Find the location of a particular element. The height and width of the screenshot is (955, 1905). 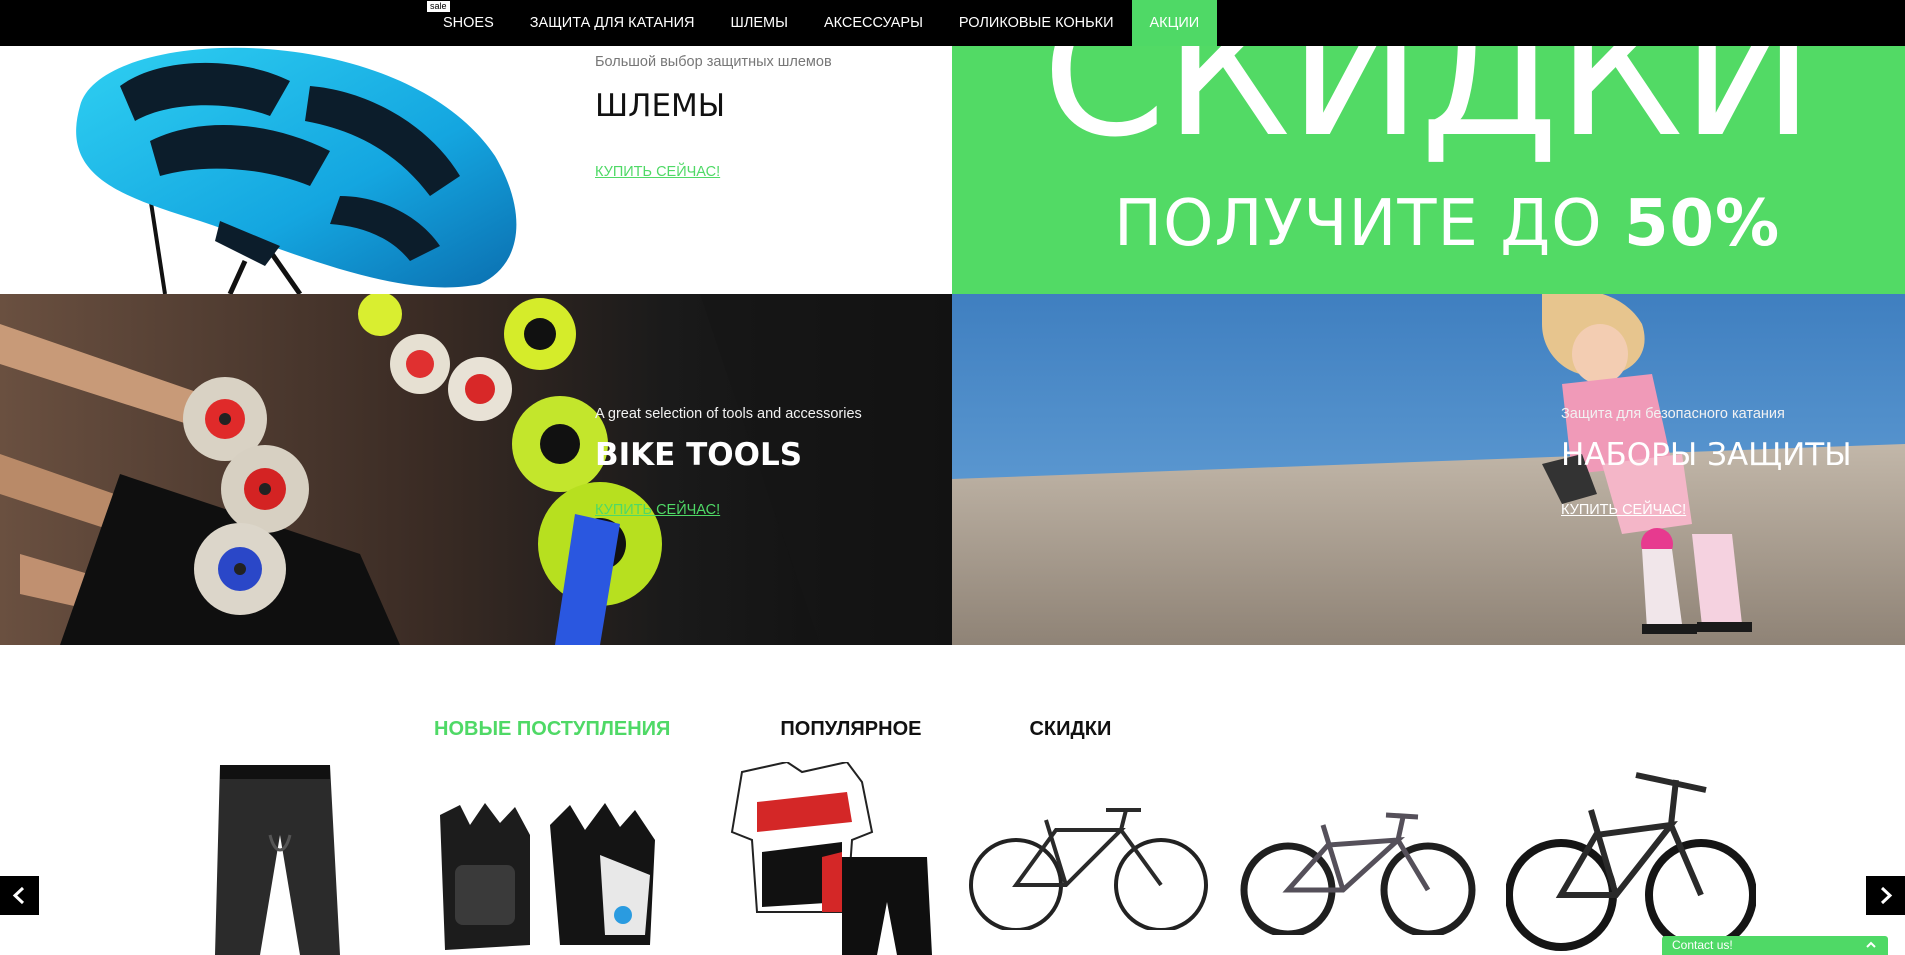

tools-buy-link: КУПИТЬ СЕЙЧАС! is located at coordinates (657, 510).